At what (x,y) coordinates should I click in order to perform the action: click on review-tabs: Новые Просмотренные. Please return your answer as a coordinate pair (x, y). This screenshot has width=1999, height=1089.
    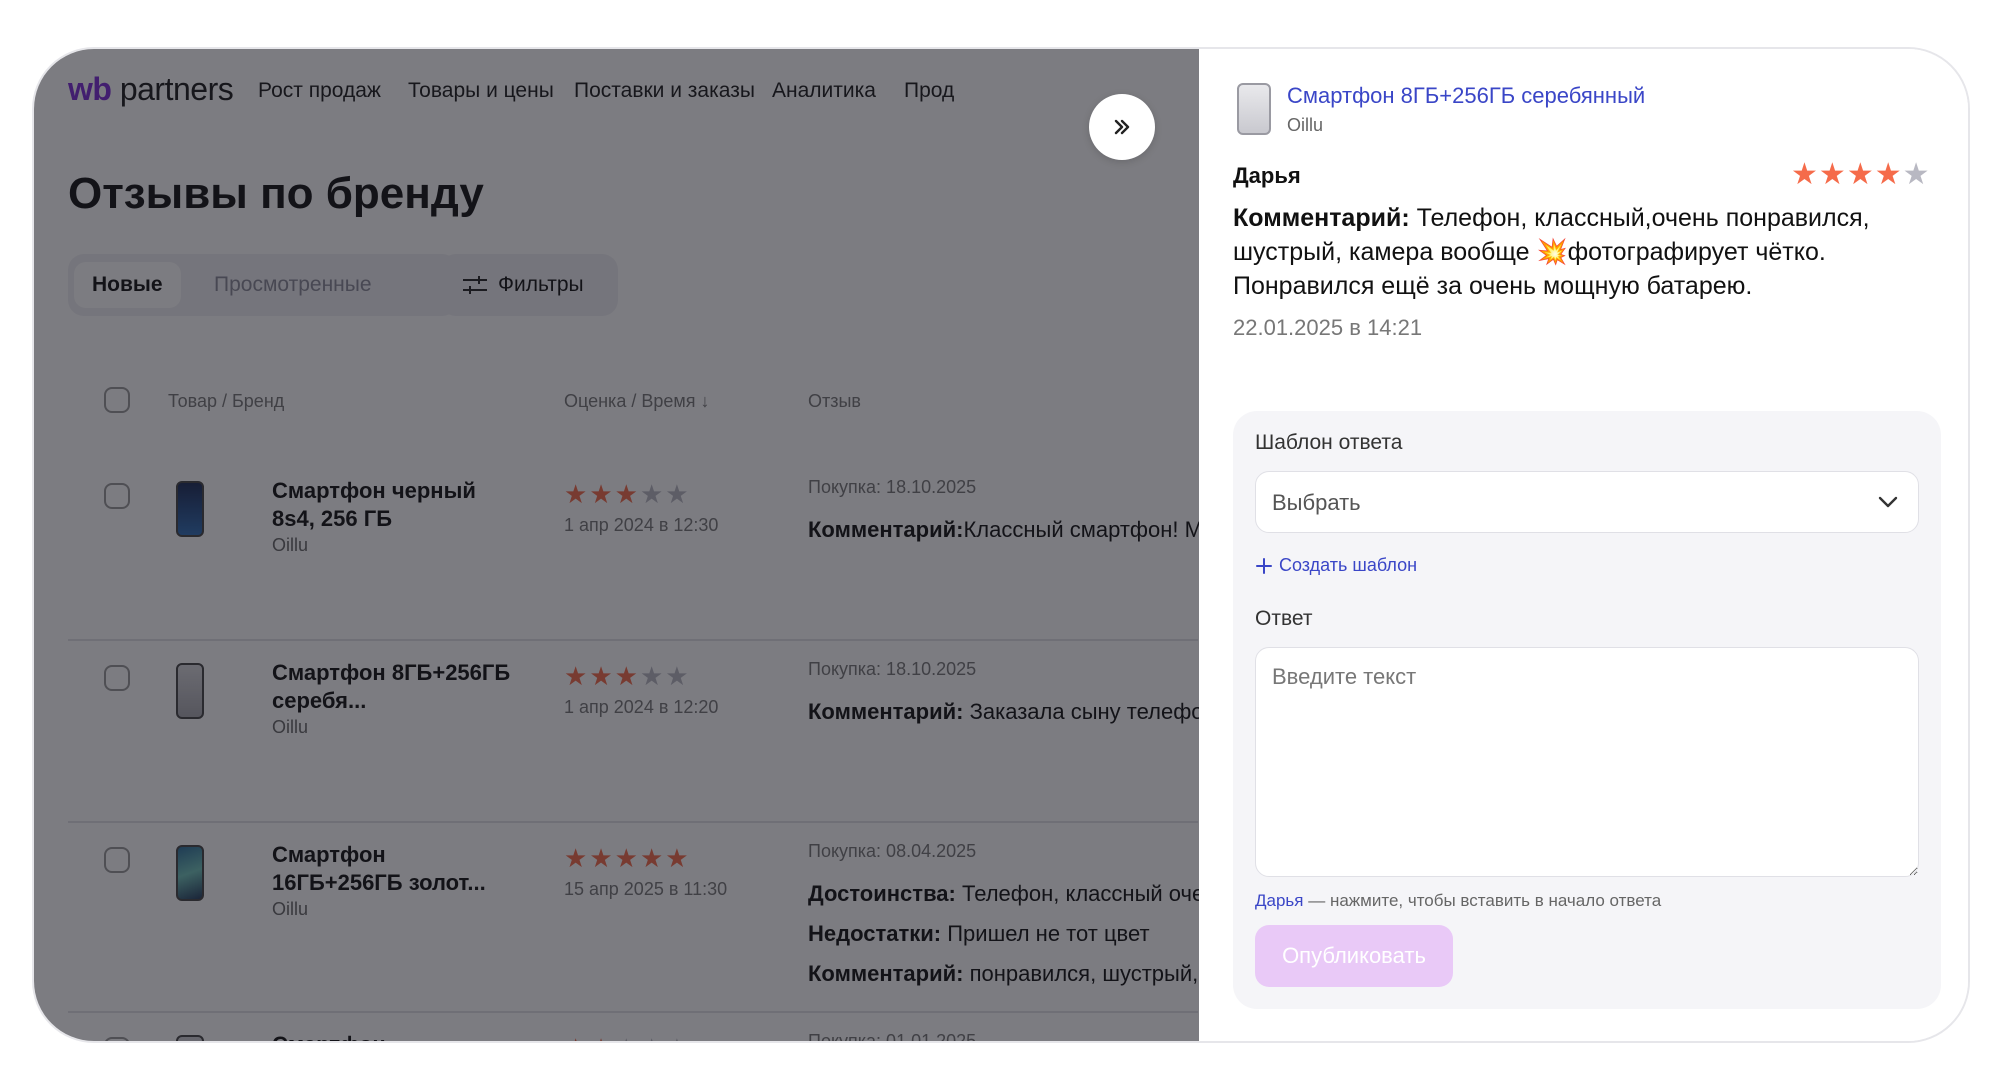
    Looking at the image, I should click on (263, 285).